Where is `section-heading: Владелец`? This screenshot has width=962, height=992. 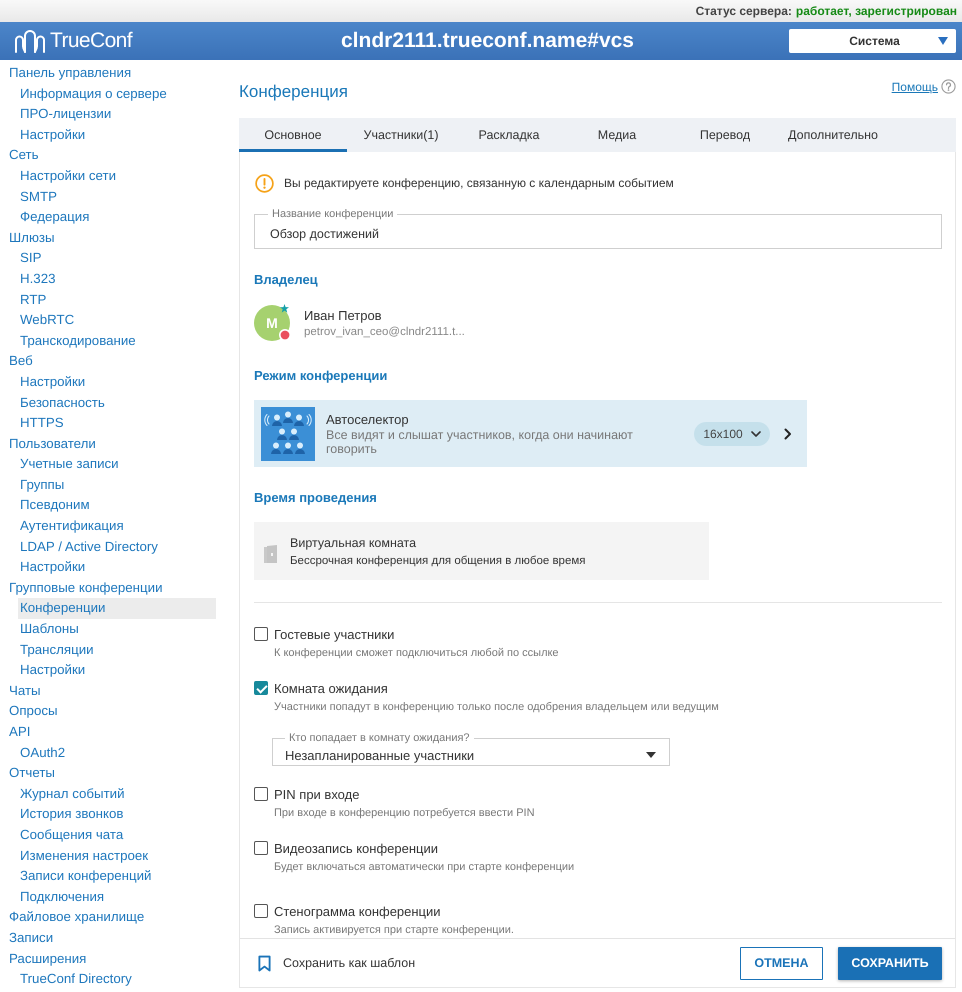
section-heading: Владелец is located at coordinates (286, 280).